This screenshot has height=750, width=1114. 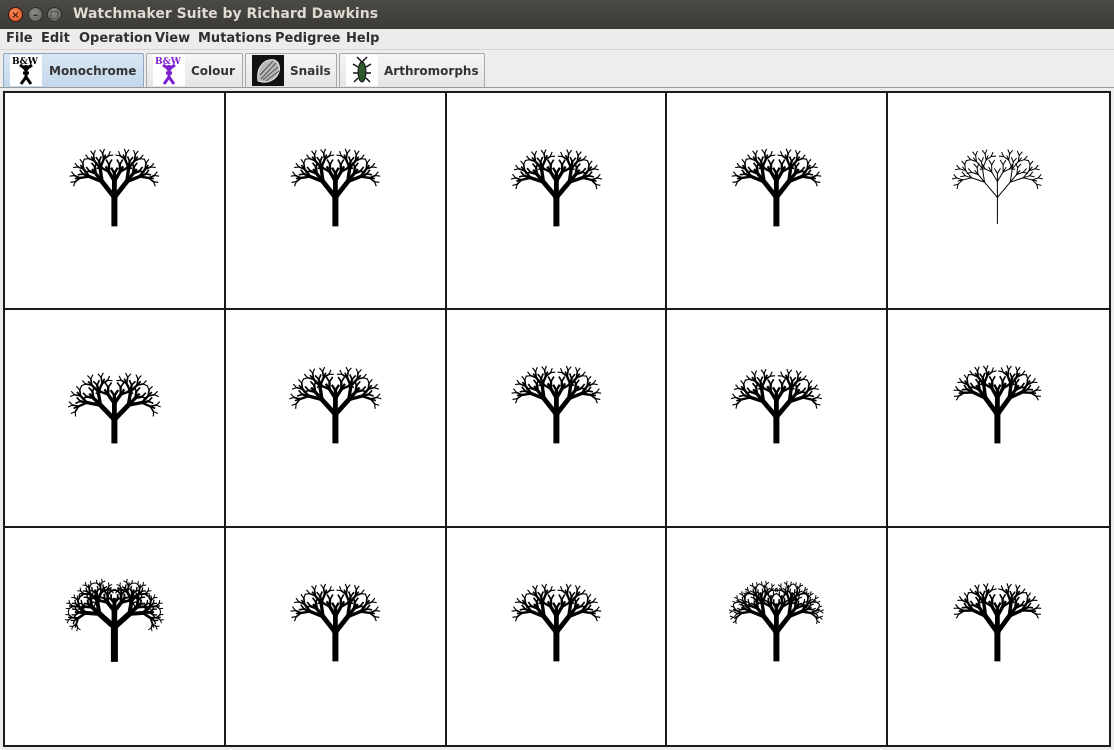 What do you see at coordinates (226, 14) in the screenshot?
I see `window-title: Watchmaker Suite by Richard Dawkins` at bounding box center [226, 14].